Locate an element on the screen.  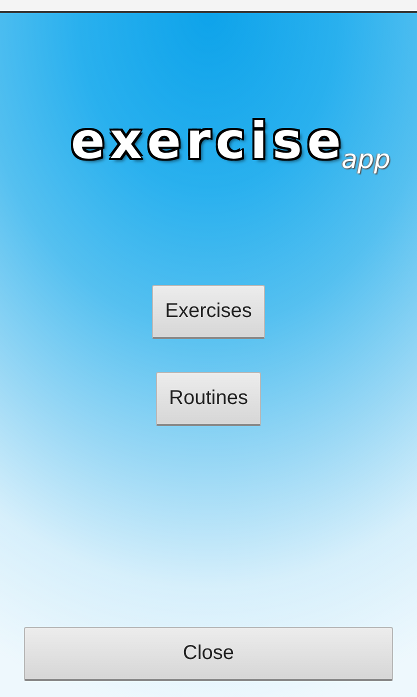
menu-button: Routines is located at coordinates (208, 399).